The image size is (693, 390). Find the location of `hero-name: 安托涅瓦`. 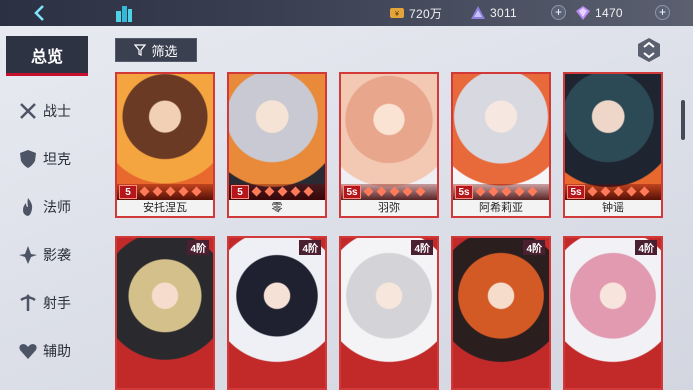

hero-name: 安托涅瓦 is located at coordinates (165, 208).